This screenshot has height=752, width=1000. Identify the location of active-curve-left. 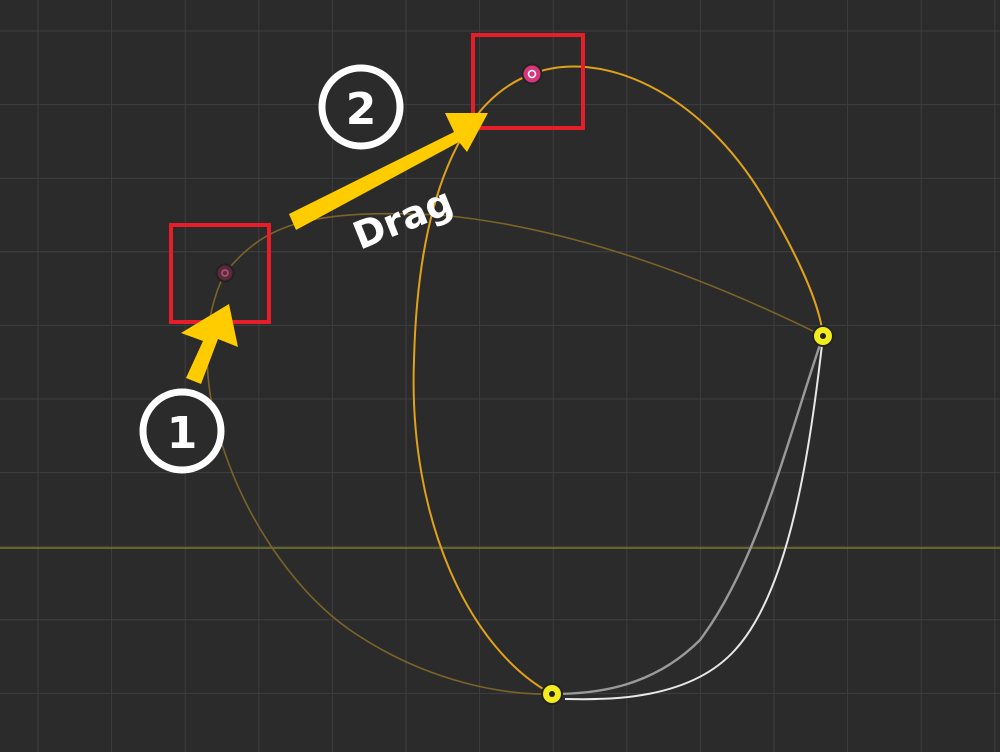
(482, 384).